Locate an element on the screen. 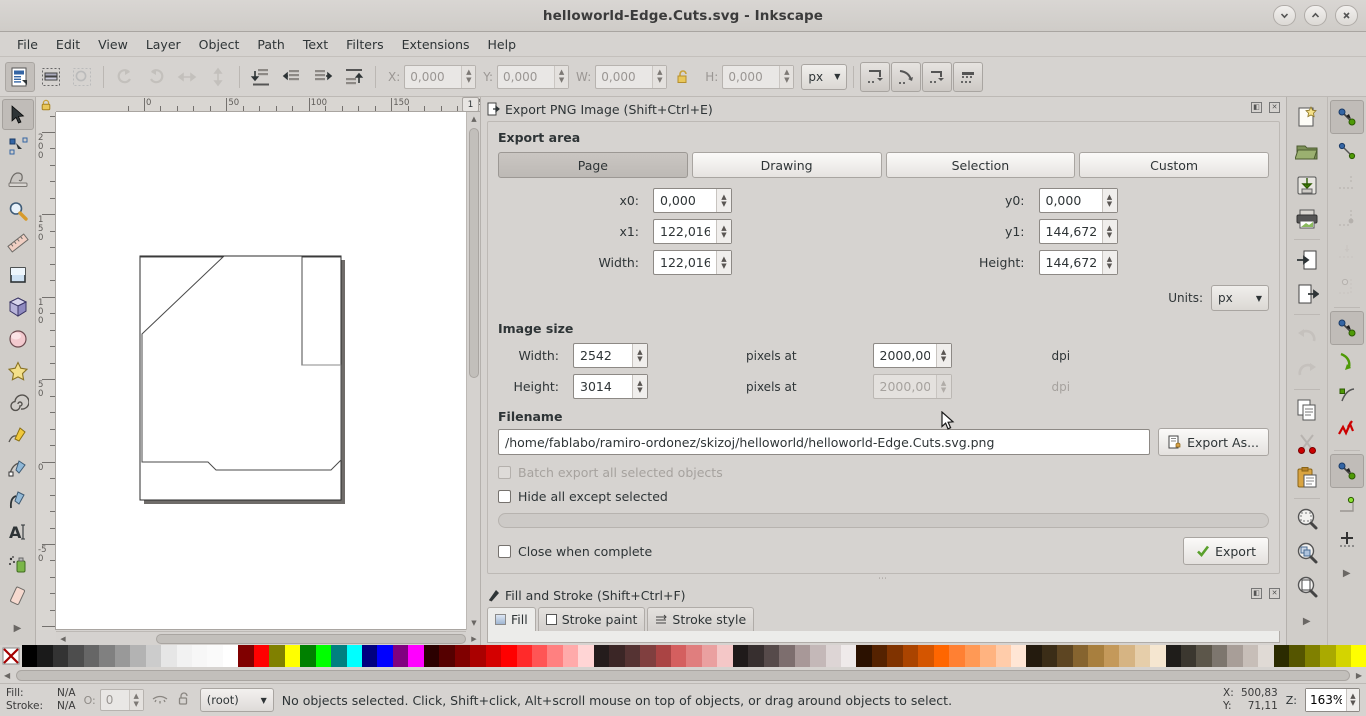 The image size is (1366, 716). close-when-complete-row: Close when complete Export is located at coordinates (883, 551).